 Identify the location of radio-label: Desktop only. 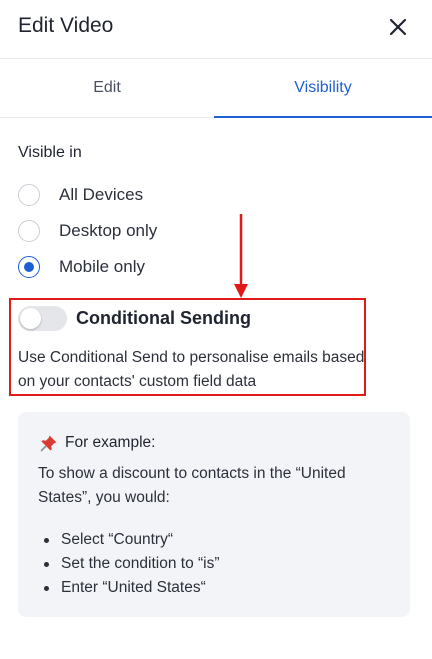
(108, 230).